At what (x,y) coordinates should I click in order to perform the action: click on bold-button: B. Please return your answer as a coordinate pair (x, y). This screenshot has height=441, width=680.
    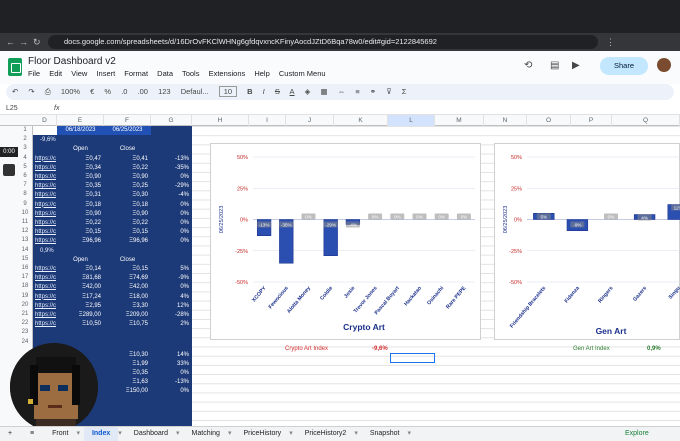
    Looking at the image, I should click on (249, 91).